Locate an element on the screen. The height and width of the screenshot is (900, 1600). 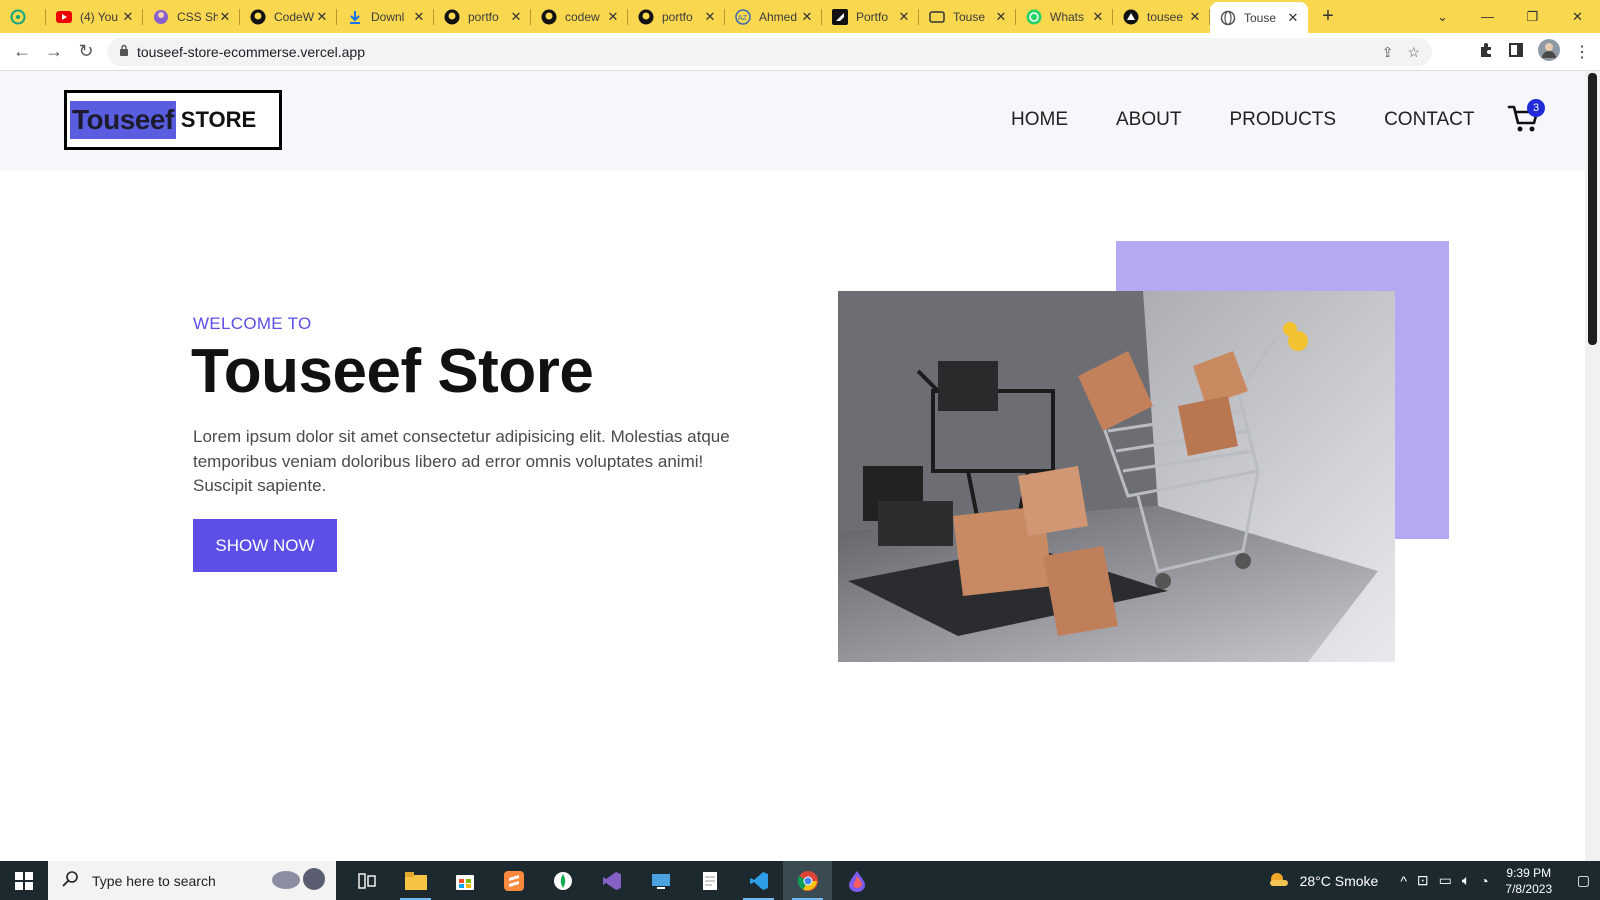
chrome-icon is located at coordinates (807, 880).